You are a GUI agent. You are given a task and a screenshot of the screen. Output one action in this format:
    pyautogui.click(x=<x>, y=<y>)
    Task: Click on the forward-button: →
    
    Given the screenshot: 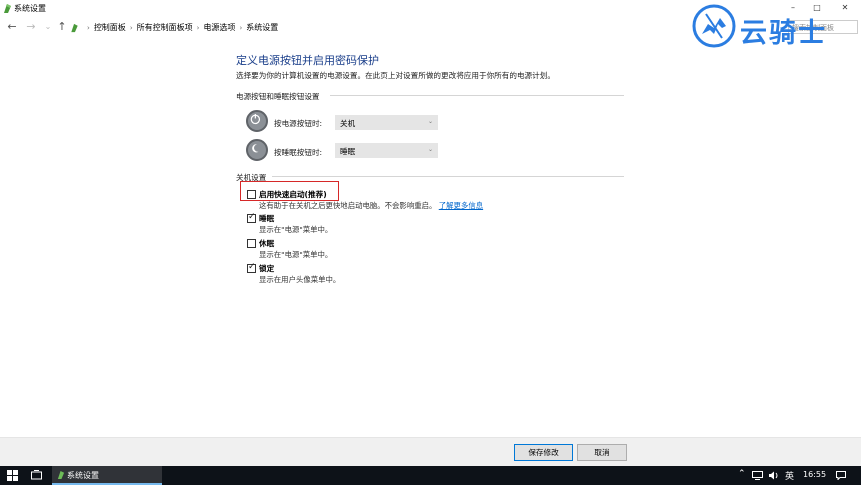 What is the action you would take?
    pyautogui.click(x=31, y=27)
    